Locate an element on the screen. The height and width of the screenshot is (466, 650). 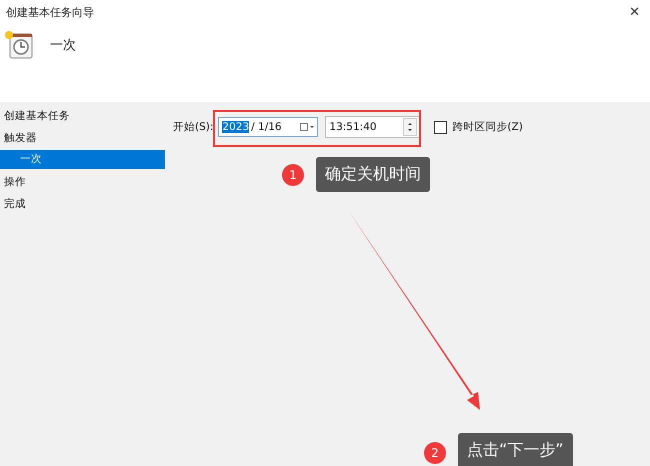
step-number: 2 is located at coordinates (435, 453).